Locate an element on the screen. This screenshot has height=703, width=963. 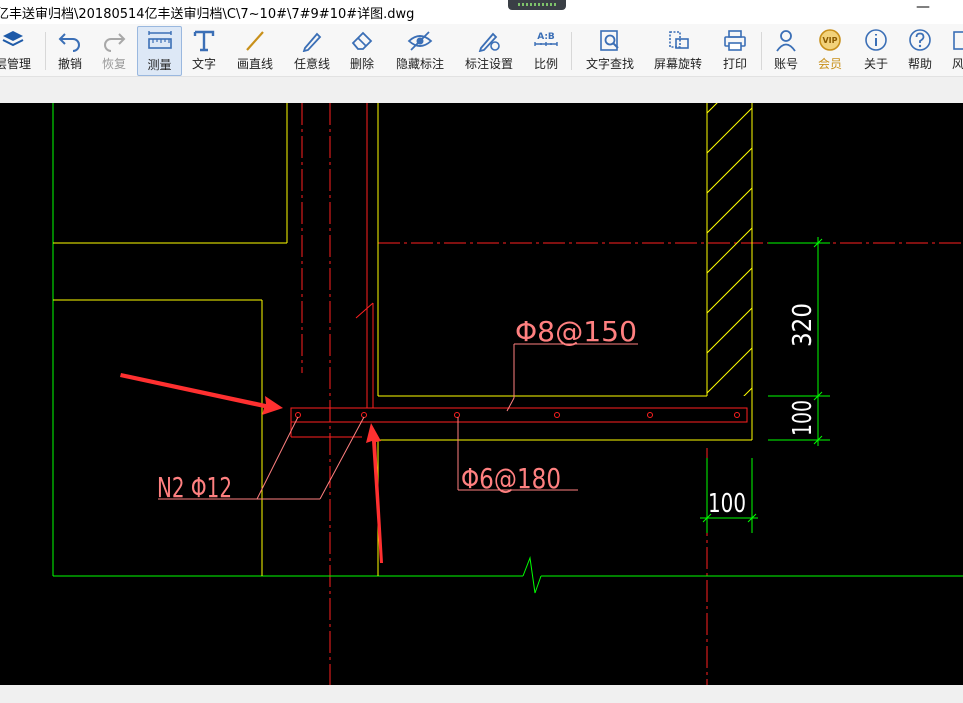
vip-icon-text: VIP is located at coordinates (829, 40).